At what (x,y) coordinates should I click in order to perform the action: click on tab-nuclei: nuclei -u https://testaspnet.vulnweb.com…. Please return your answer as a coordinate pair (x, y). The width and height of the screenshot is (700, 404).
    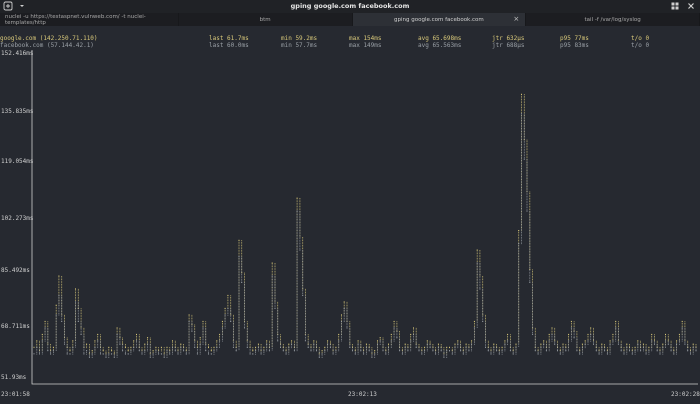
    Looking at the image, I should click on (89, 19).